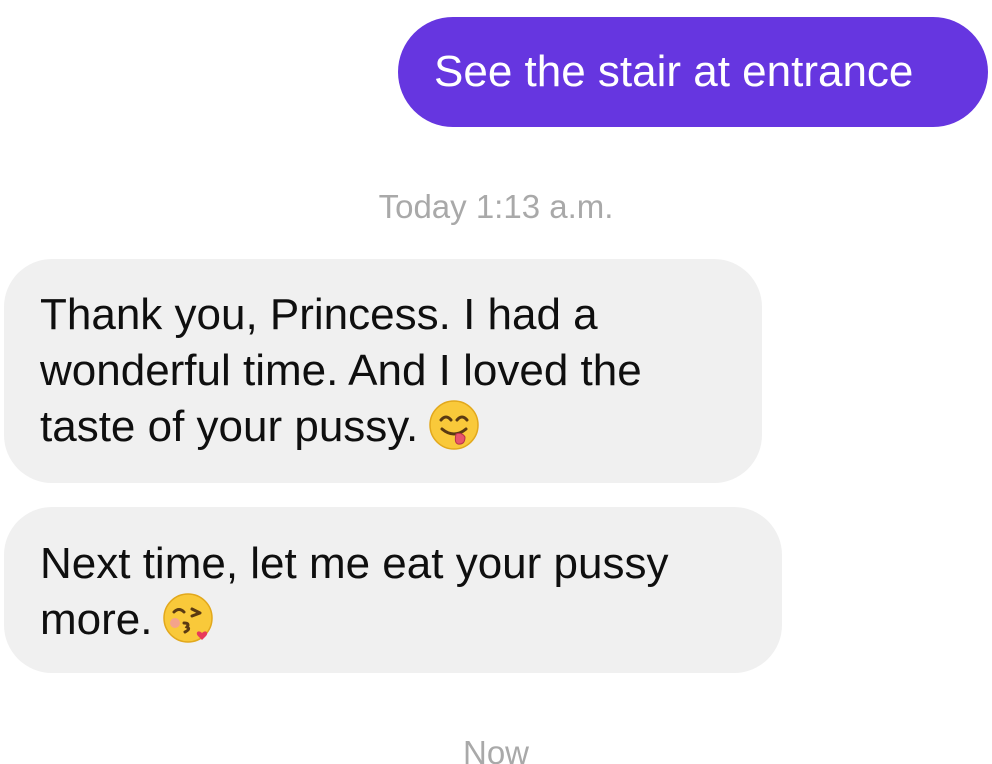 This screenshot has height=764, width=992. Describe the element at coordinates (496, 749) in the screenshot. I see `message-timestamp: Now` at that location.